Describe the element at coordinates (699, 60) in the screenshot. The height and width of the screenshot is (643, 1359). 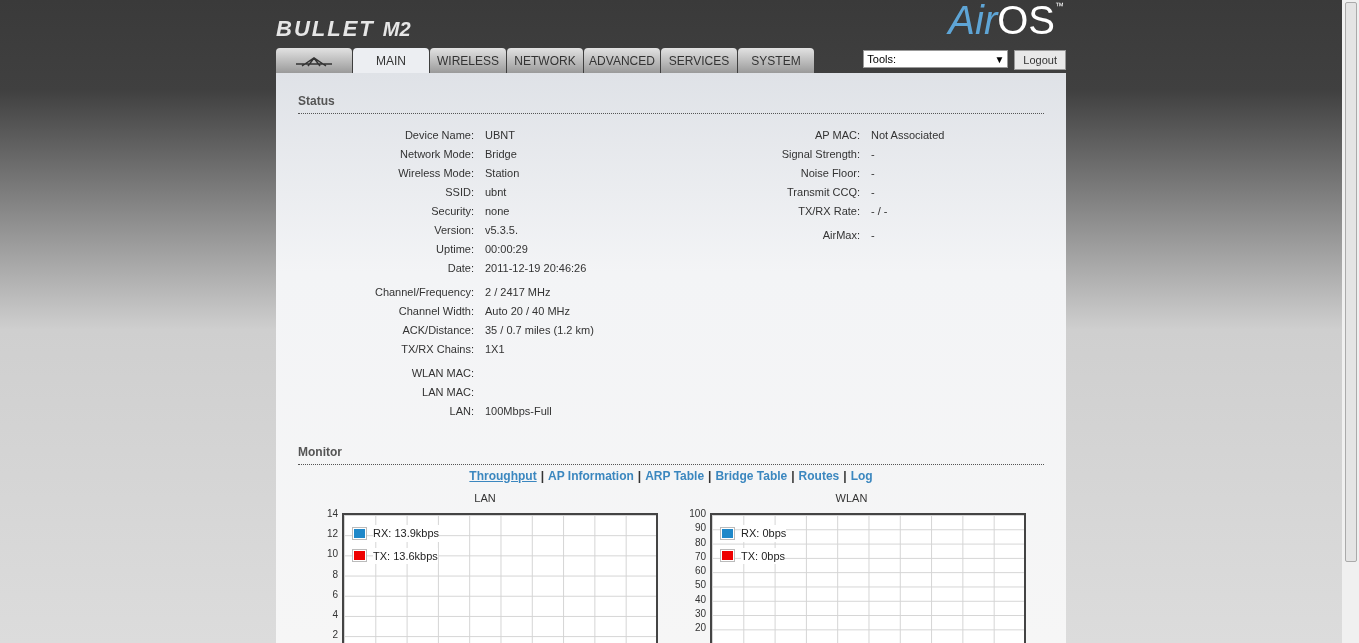
I see `nav-tab: SERVICES` at that location.